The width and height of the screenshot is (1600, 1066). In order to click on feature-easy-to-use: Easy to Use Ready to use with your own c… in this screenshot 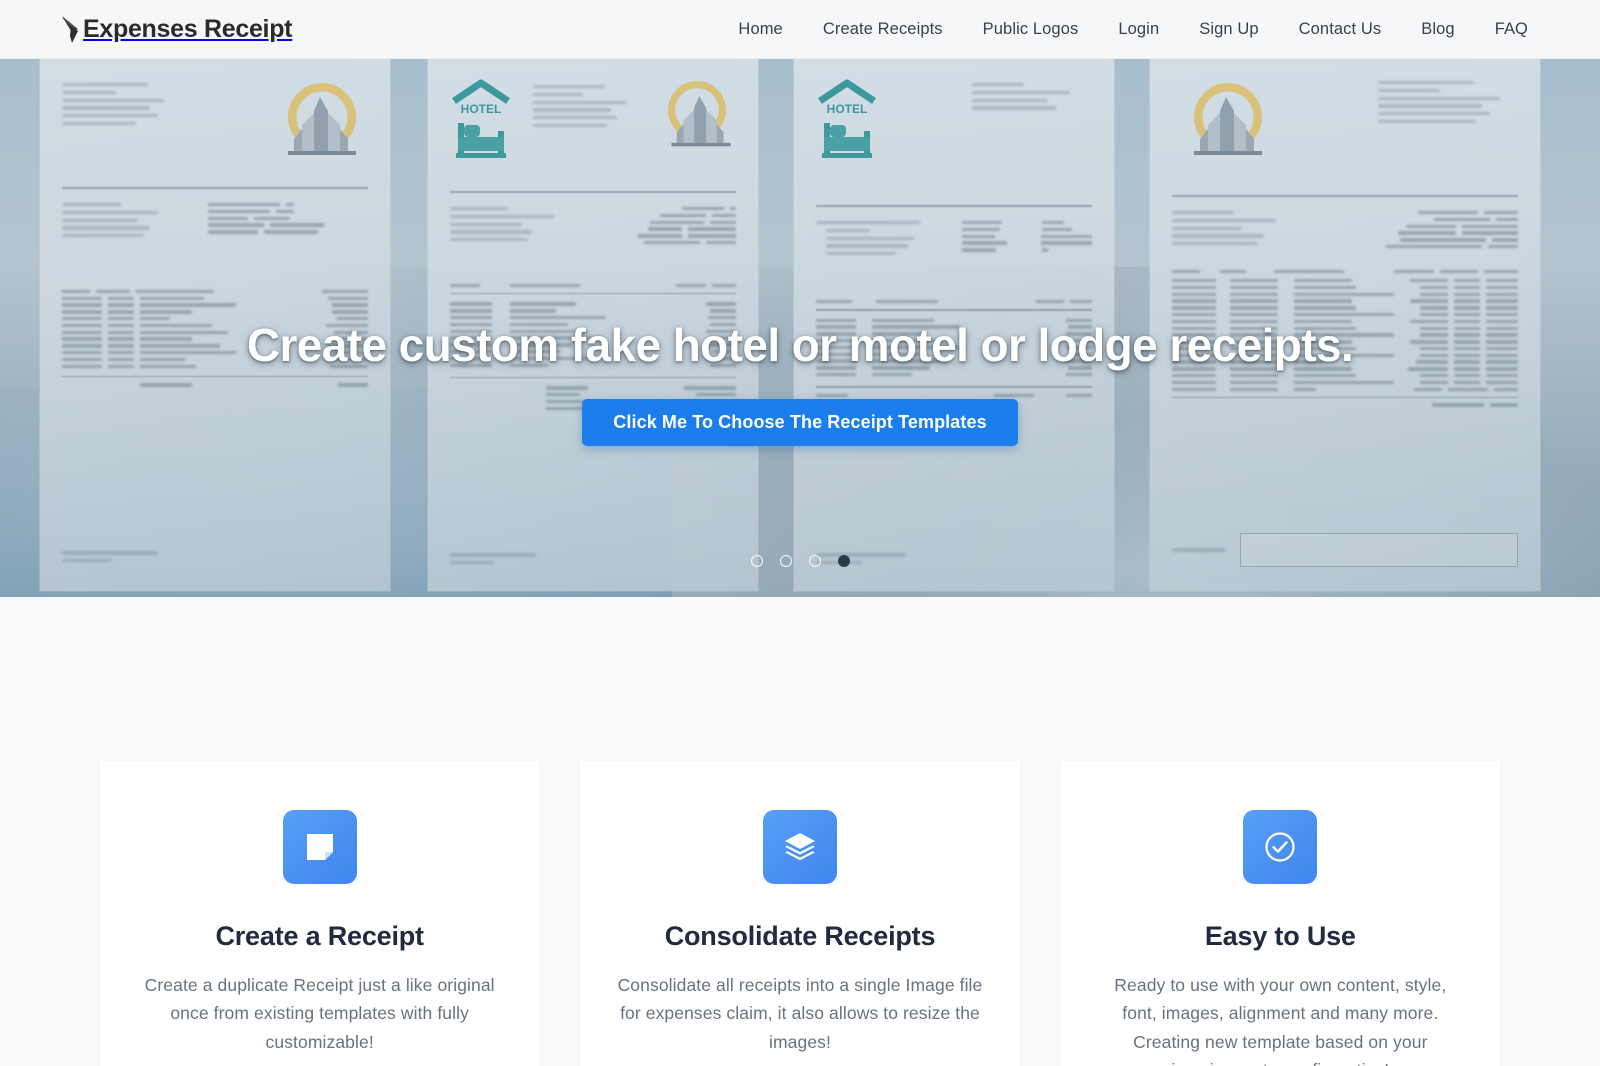, I will do `click(1280, 913)`.